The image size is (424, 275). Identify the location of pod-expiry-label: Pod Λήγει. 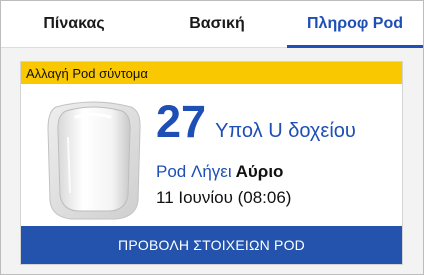
(194, 171).